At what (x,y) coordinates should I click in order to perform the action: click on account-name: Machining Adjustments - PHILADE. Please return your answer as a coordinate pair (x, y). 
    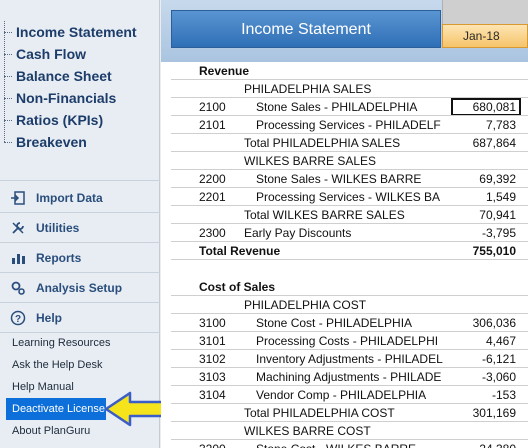
    Looking at the image, I should click on (349, 377).